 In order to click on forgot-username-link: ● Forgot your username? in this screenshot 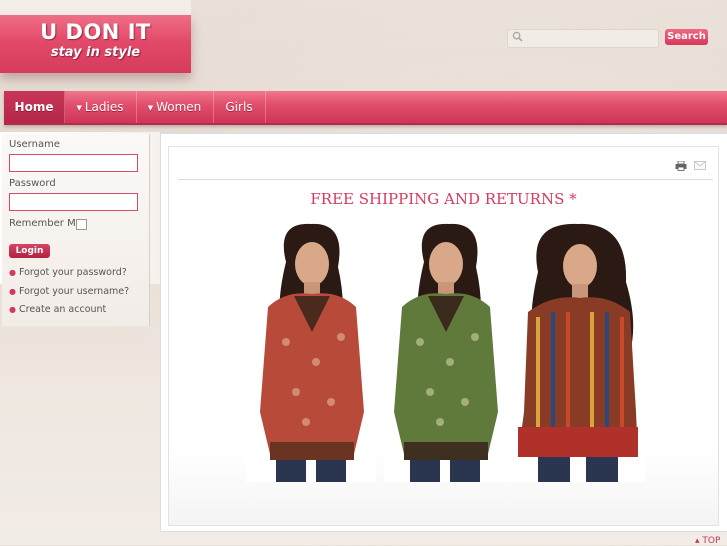, I will do `click(69, 291)`.